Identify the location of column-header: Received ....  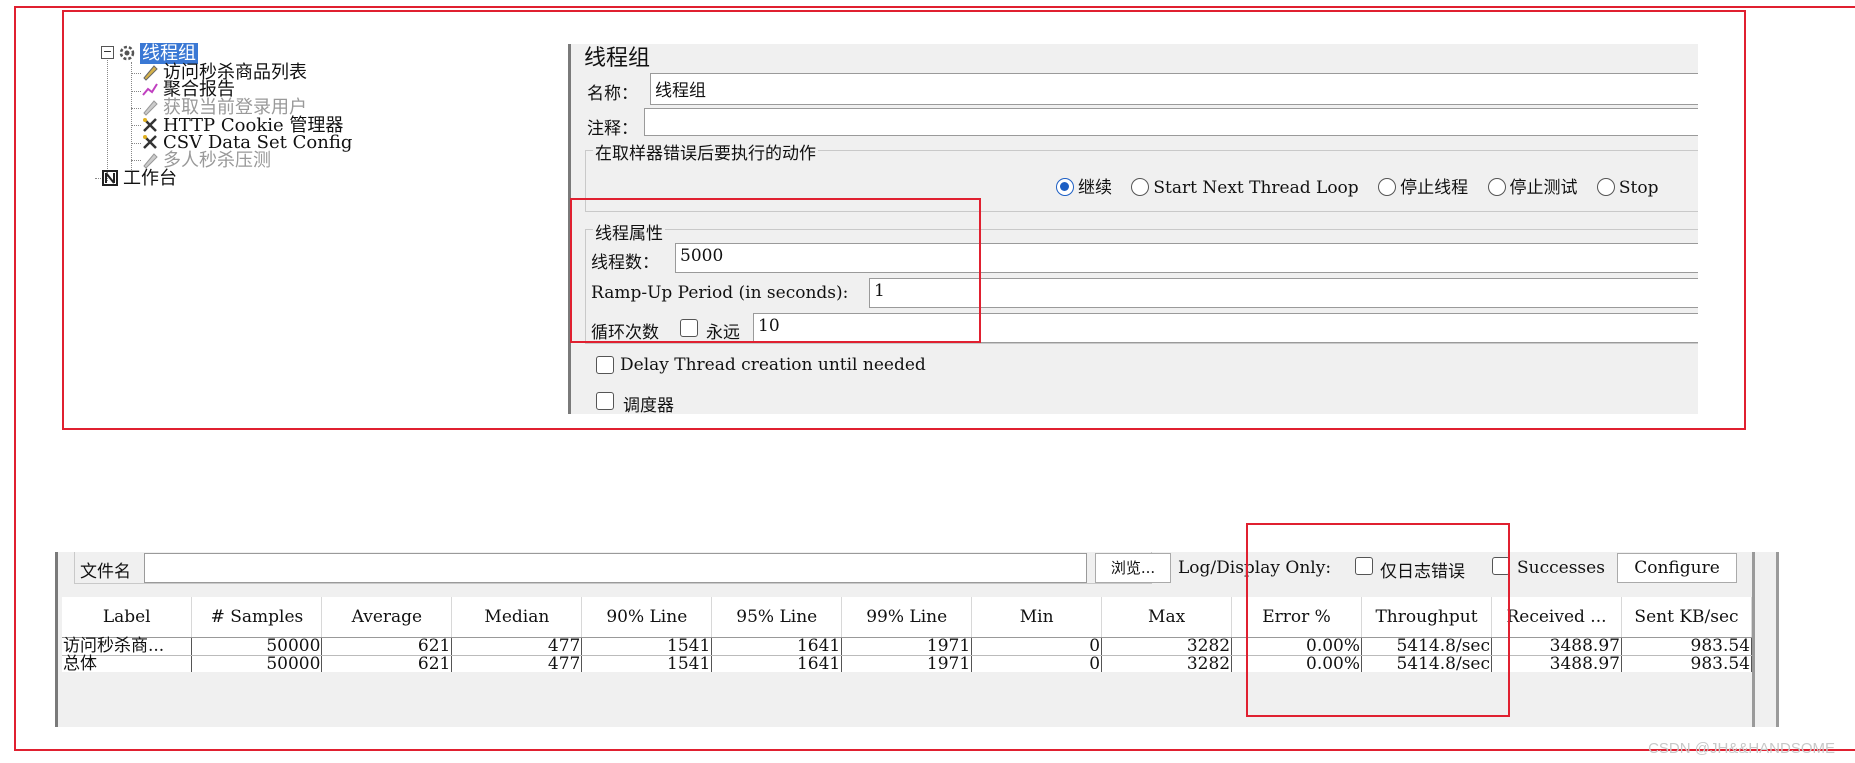
(1556, 617).